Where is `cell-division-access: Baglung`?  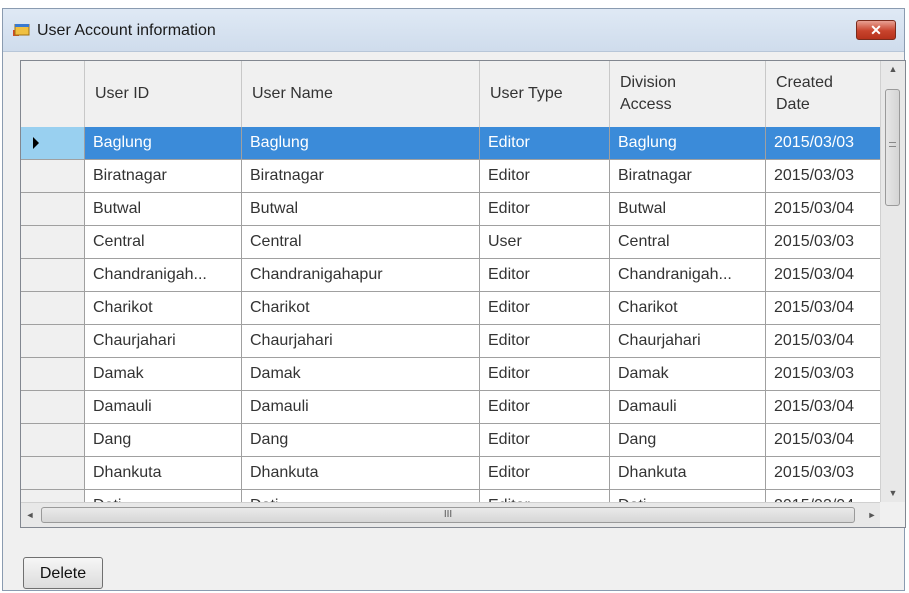
cell-division-access: Baglung is located at coordinates (688, 143).